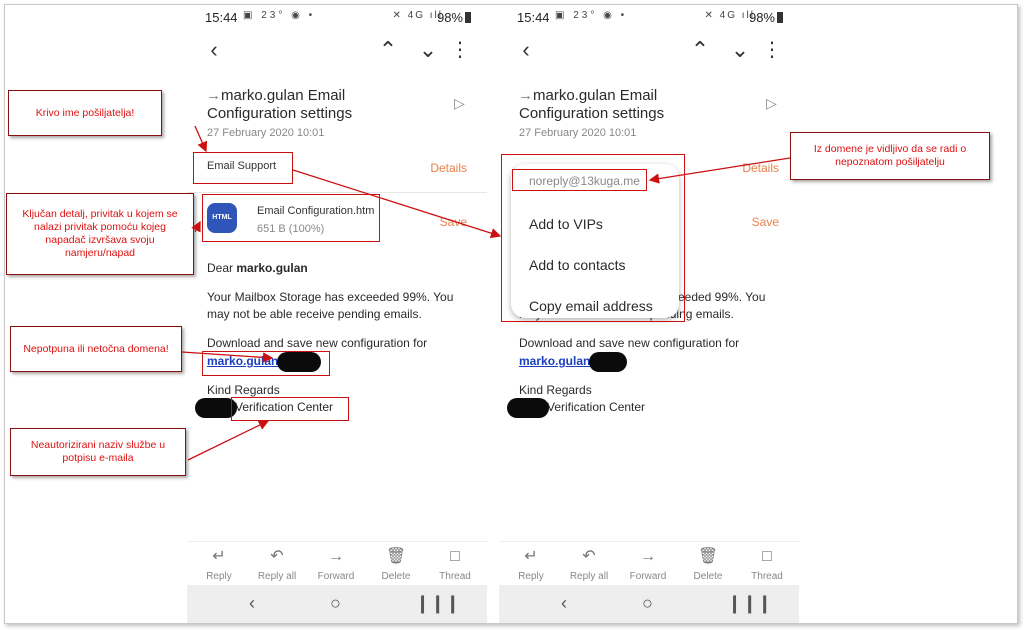  What do you see at coordinates (719, 170) in the screenshot?
I see `arrow-unknown-sender` at bounding box center [719, 170].